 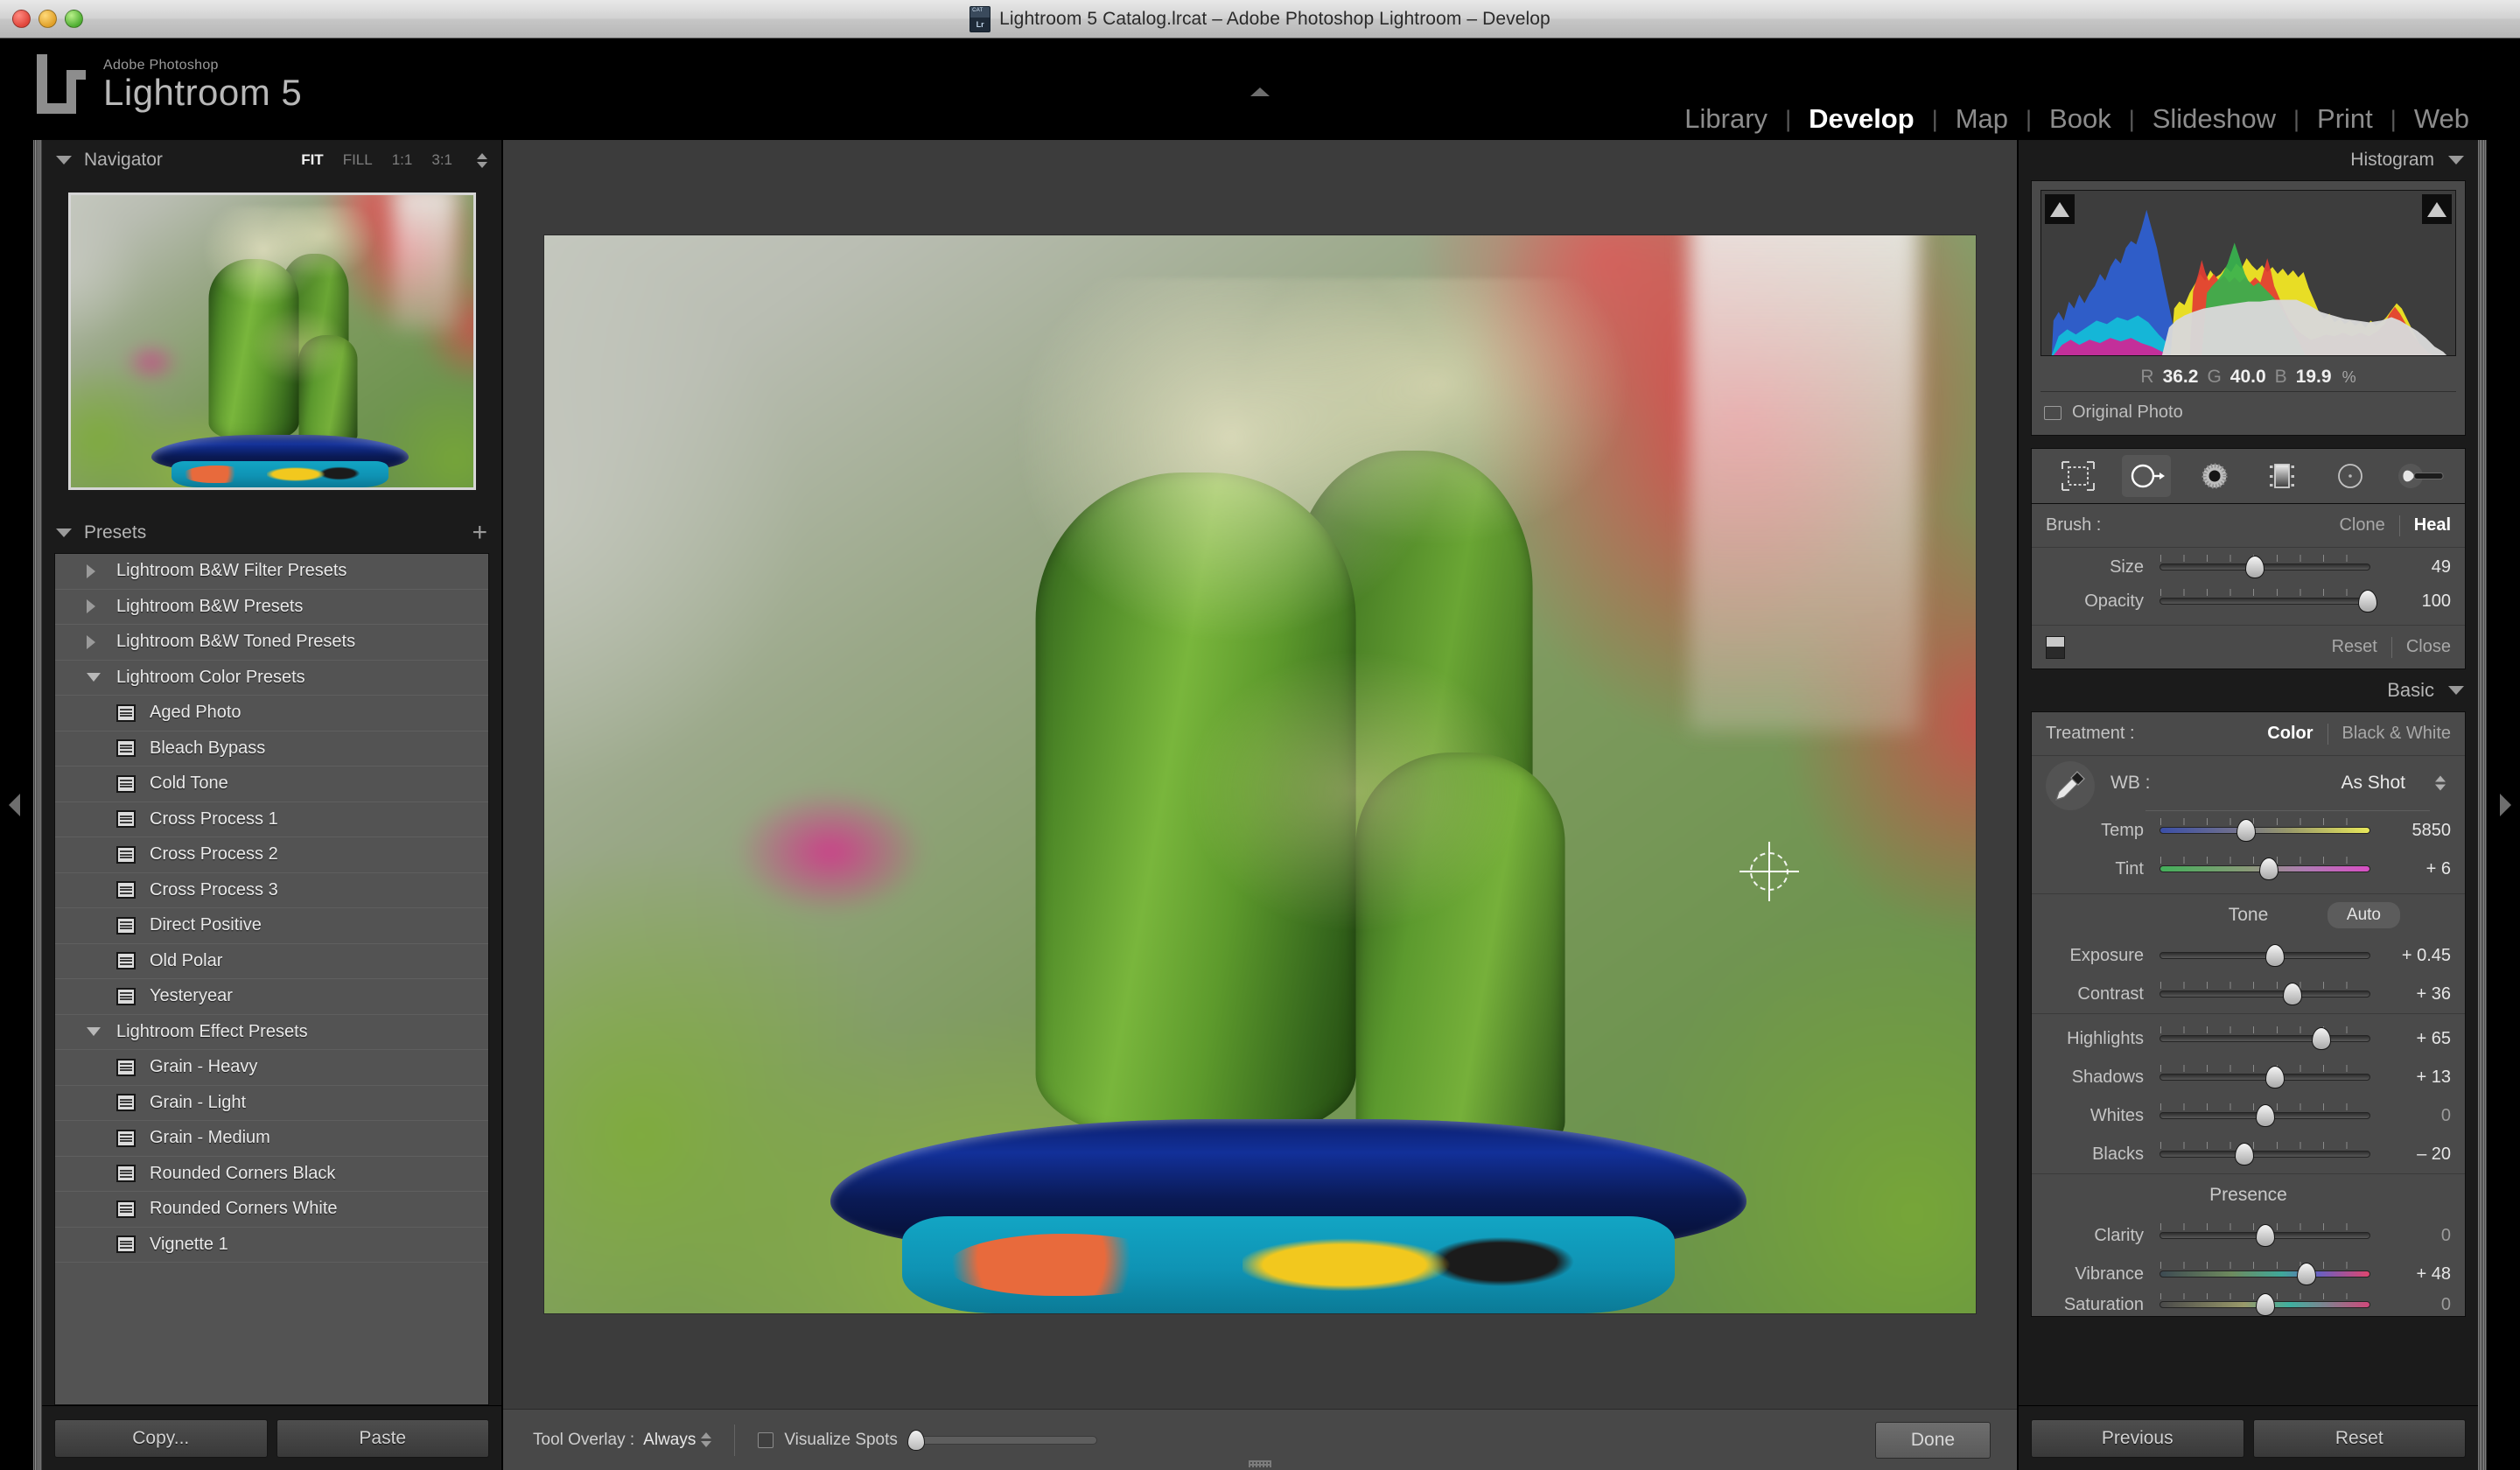 What do you see at coordinates (2359, 1438) in the screenshot?
I see `reset-button: Reset` at bounding box center [2359, 1438].